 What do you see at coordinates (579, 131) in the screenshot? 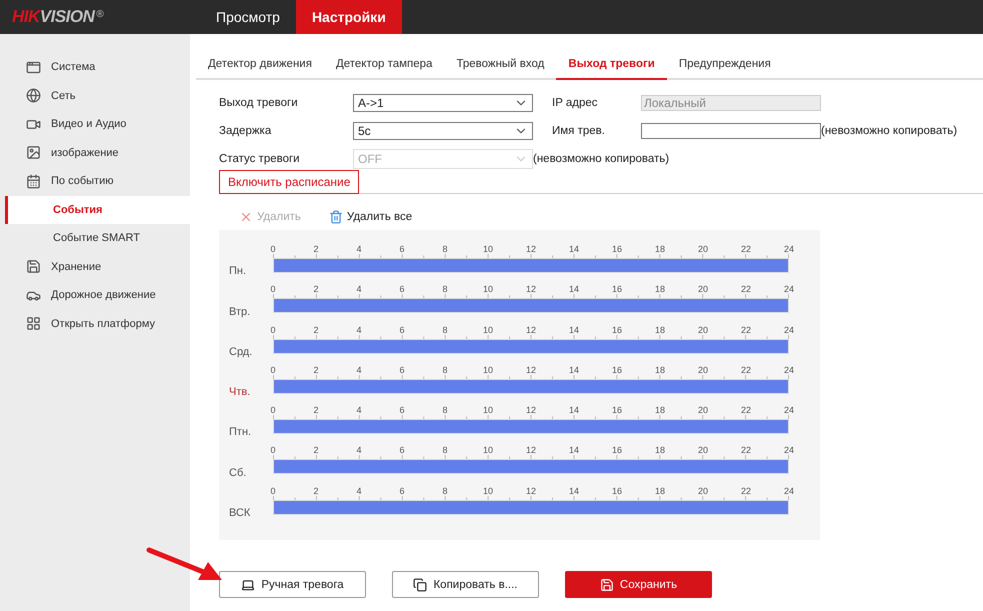
I see `field-label: Имя трев.` at bounding box center [579, 131].